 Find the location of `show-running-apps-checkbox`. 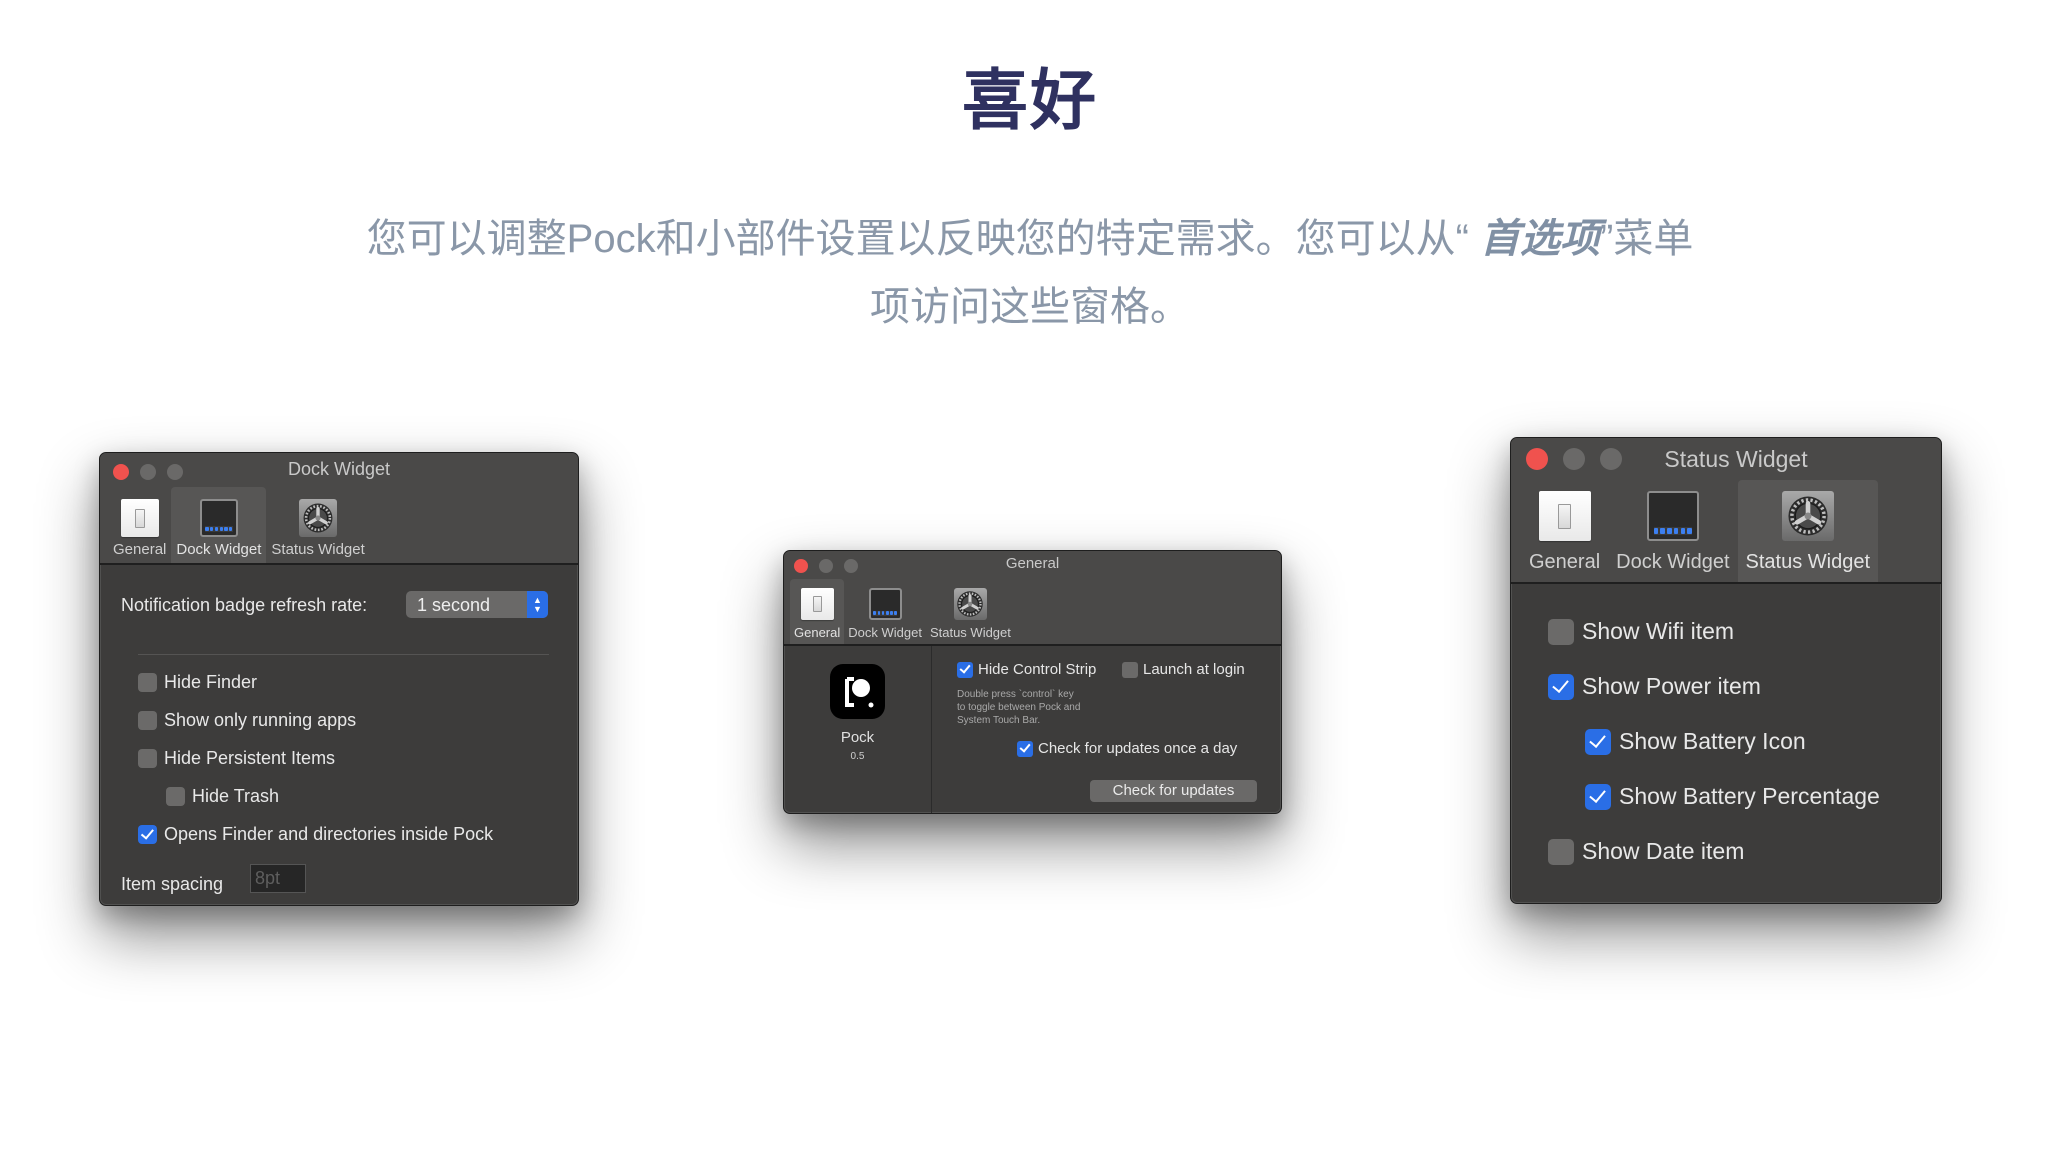

show-running-apps-checkbox is located at coordinates (147, 720).